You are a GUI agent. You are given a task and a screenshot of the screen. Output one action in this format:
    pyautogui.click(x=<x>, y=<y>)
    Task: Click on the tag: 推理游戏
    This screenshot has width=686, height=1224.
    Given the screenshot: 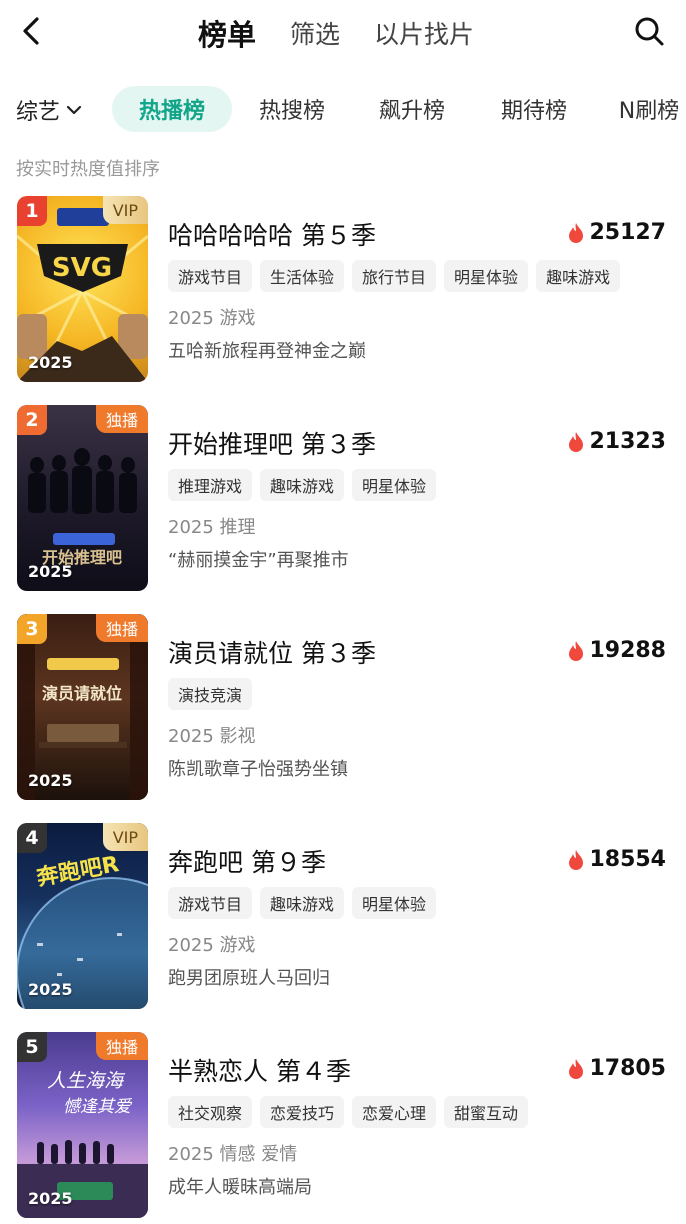 What is the action you would take?
    pyautogui.click(x=210, y=485)
    